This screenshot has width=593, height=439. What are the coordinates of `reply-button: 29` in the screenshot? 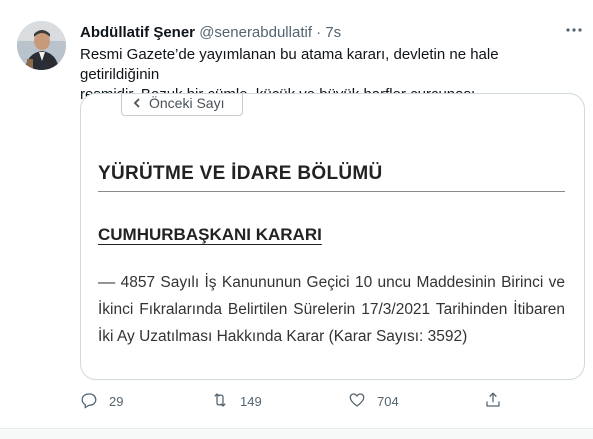 It's located at (101, 401).